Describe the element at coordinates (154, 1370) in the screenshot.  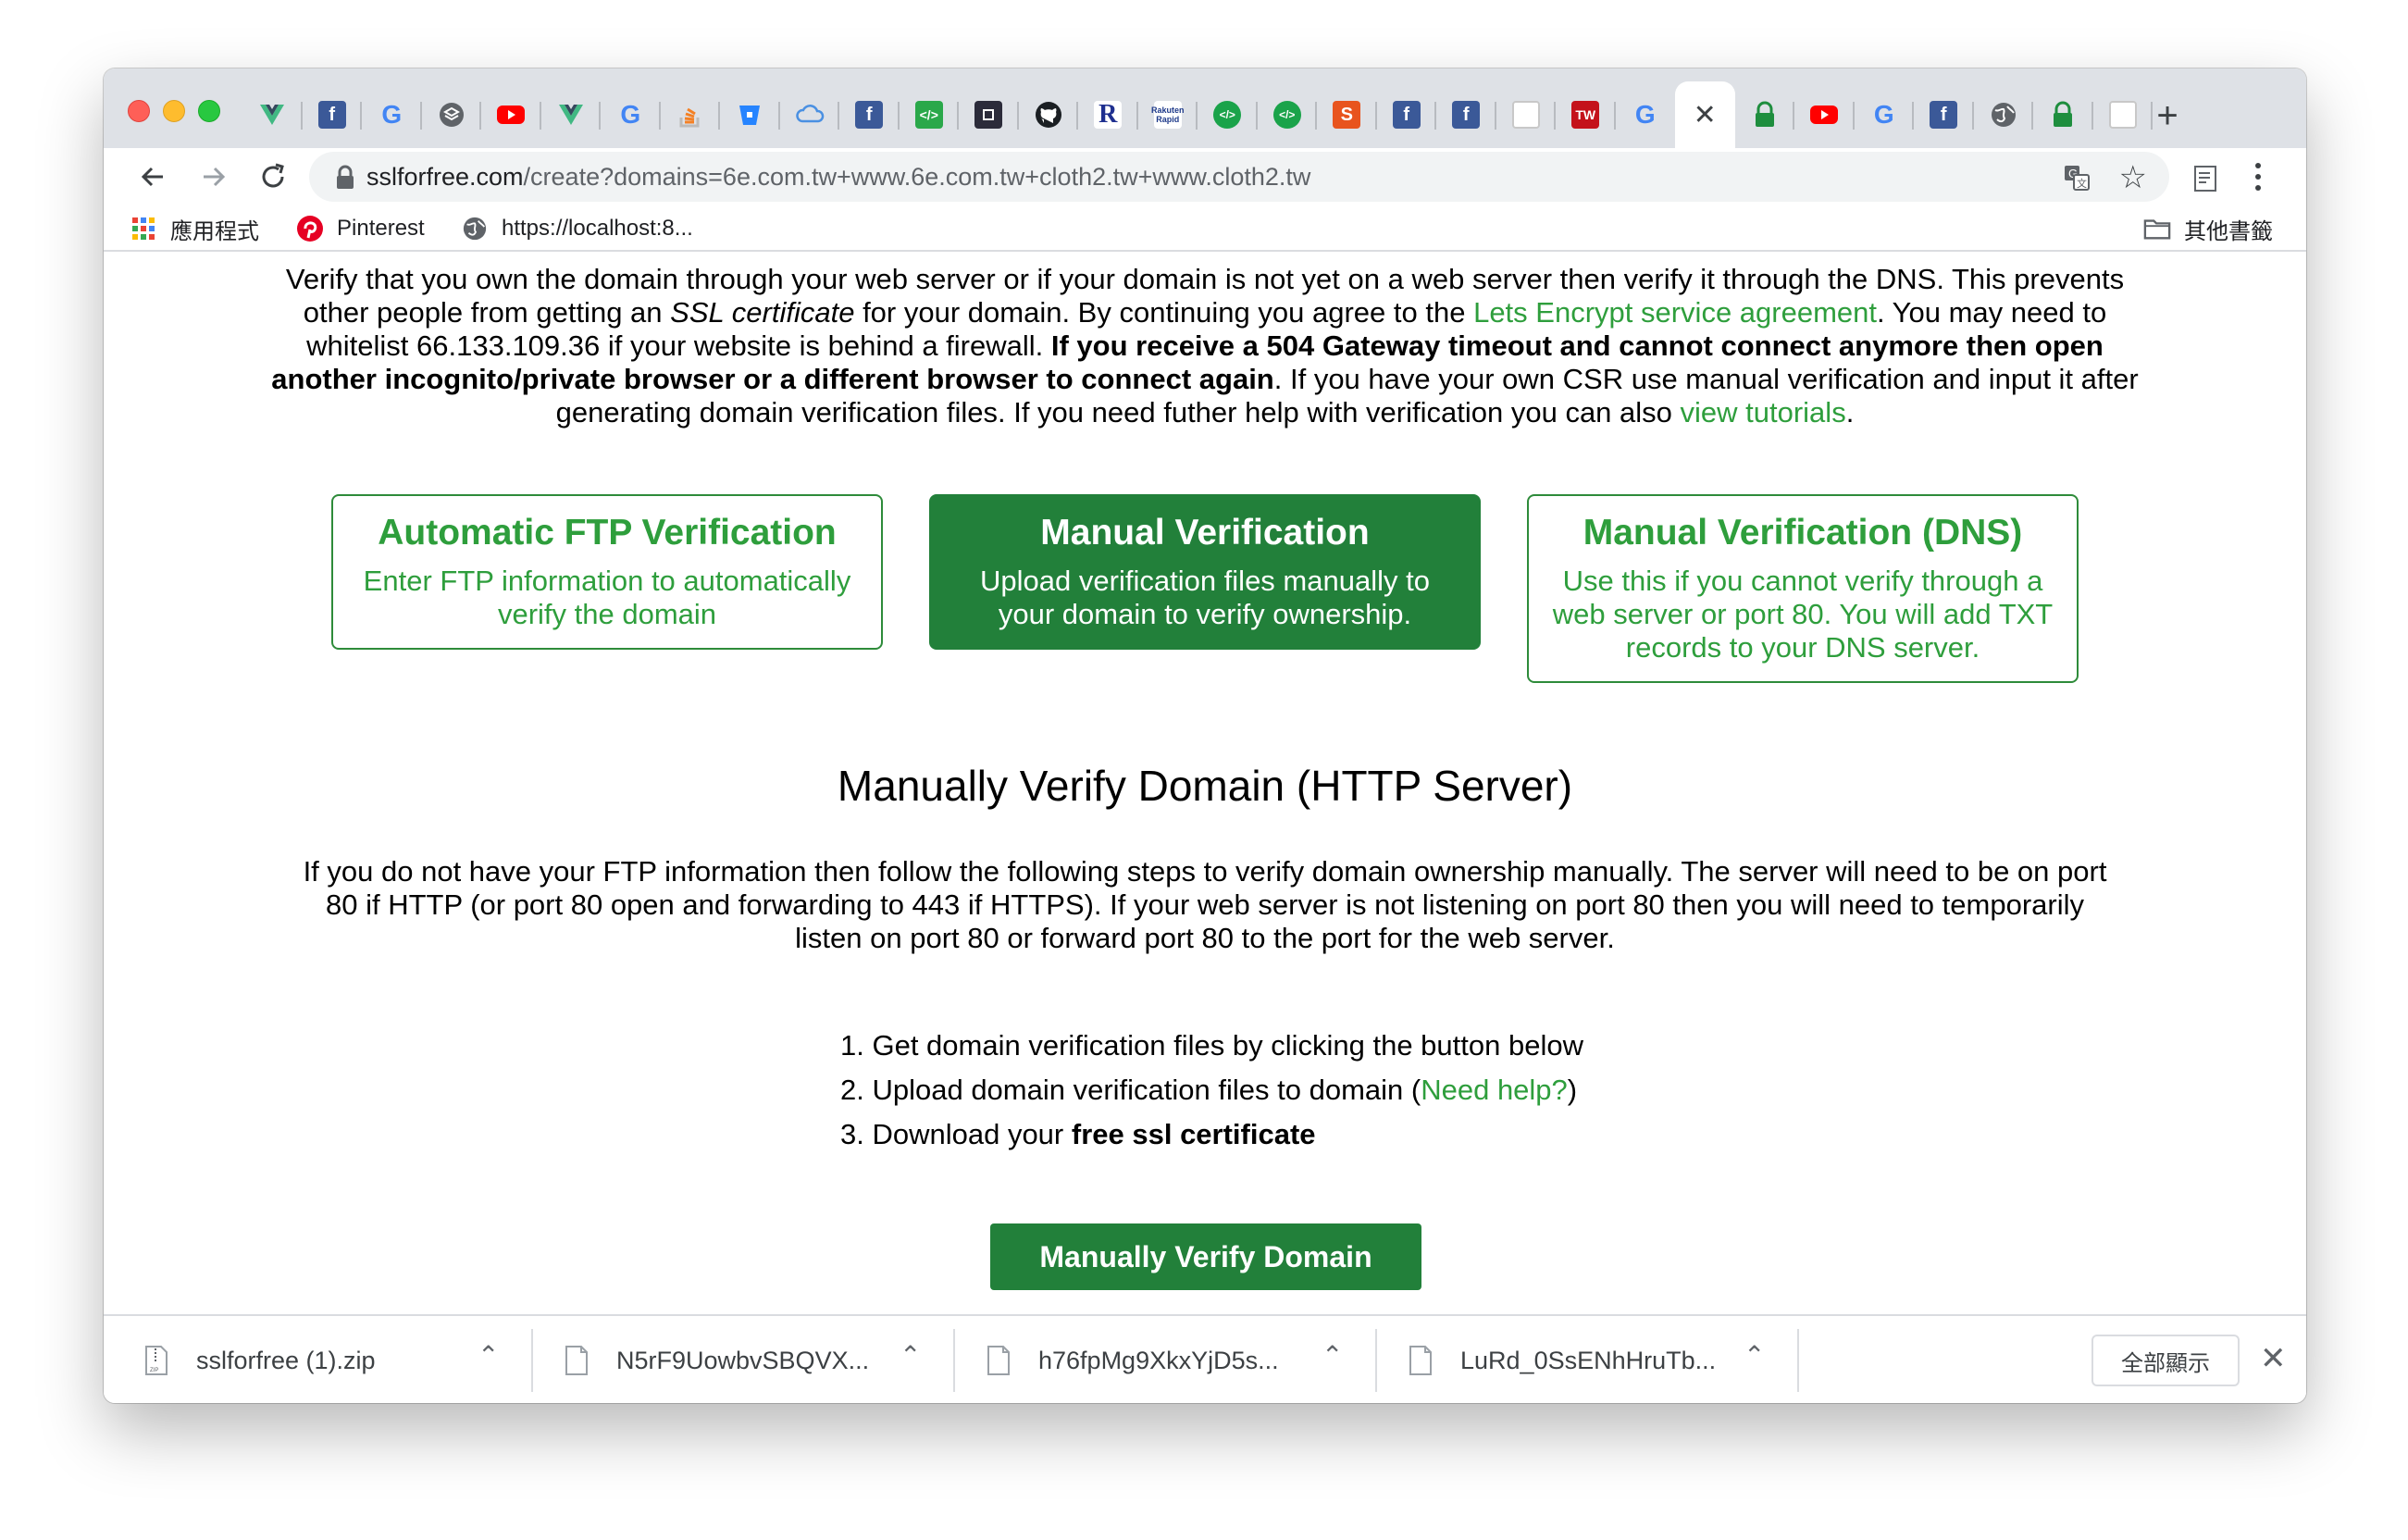
I see `svg-text: ZIP` at that location.